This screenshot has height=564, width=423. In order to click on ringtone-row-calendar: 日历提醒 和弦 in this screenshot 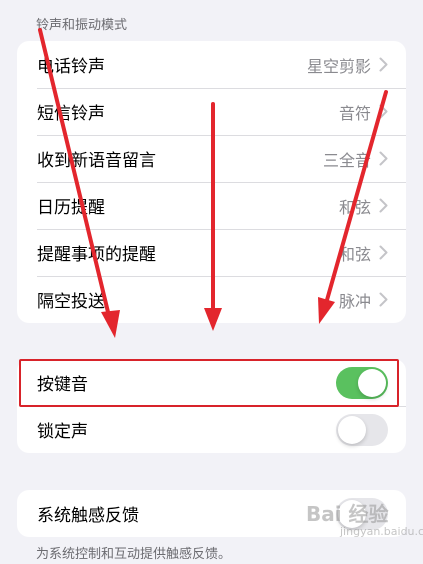, I will do `click(211, 205)`.